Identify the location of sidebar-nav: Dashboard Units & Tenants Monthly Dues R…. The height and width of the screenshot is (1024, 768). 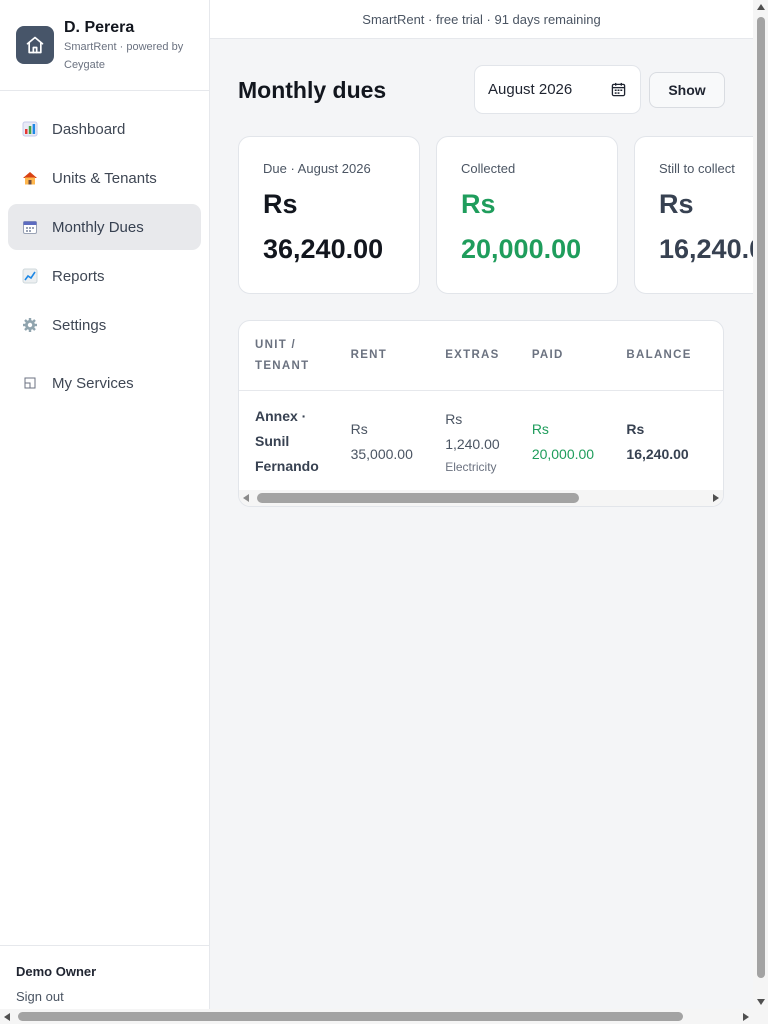
(104, 248).